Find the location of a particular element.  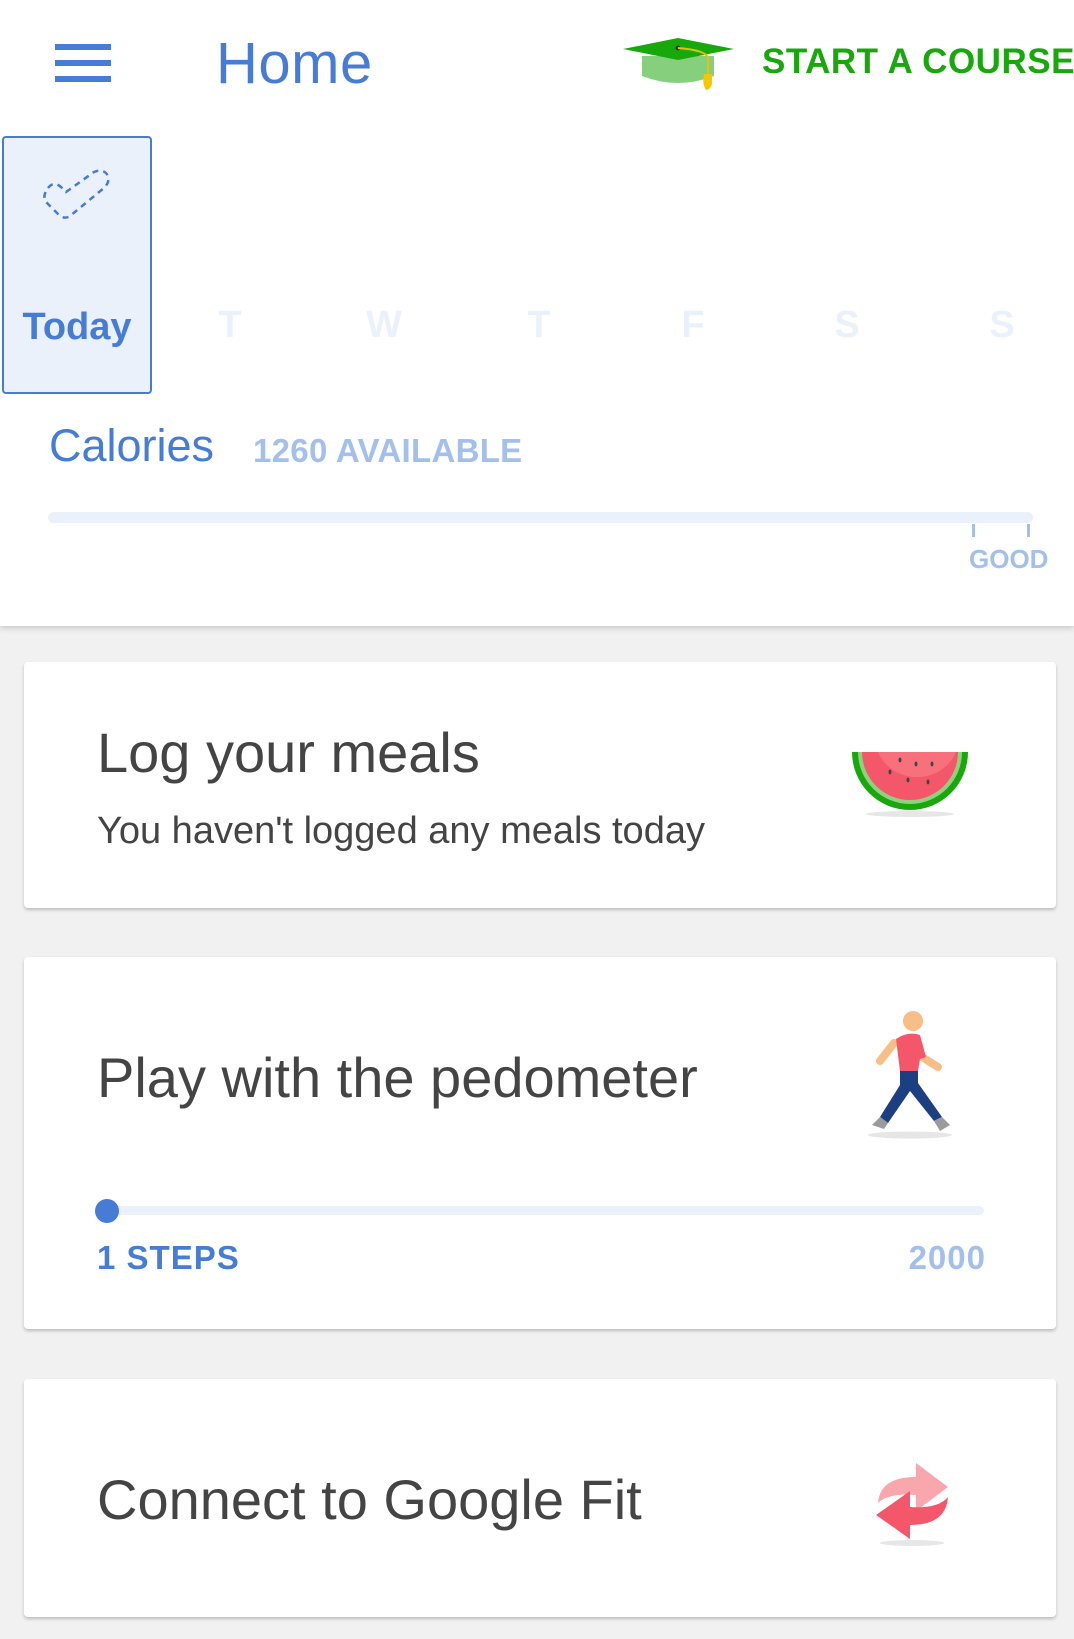

calories-available: 1260 AVAILABLE is located at coordinates (388, 450).